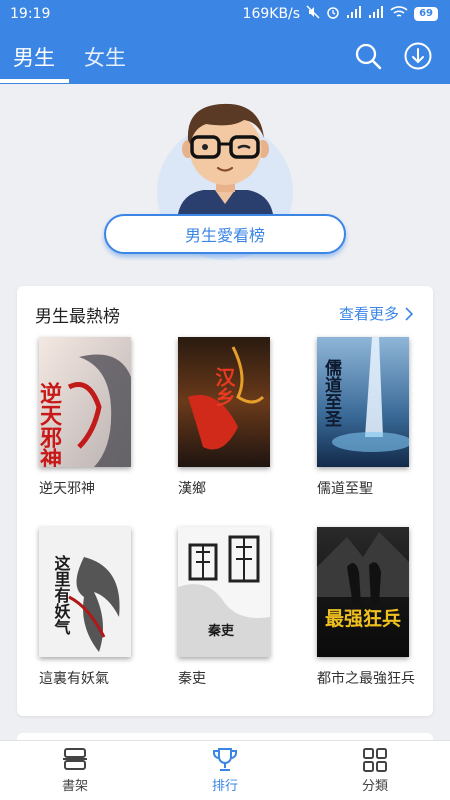 The width and height of the screenshot is (450, 800). What do you see at coordinates (224, 592) in the screenshot?
I see `book-cover: 秦吏` at bounding box center [224, 592].